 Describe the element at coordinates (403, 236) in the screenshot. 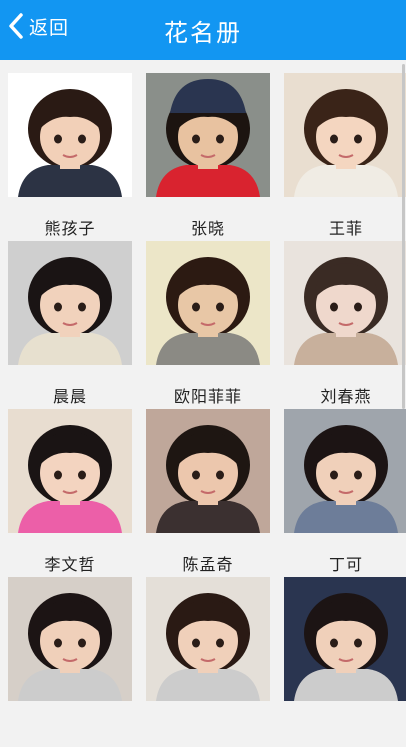

I see `scrollbar` at that location.